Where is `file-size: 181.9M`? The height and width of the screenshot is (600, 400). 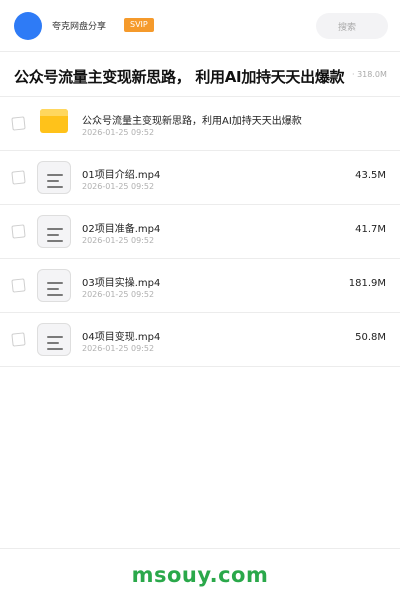 file-size: 181.9M is located at coordinates (367, 283).